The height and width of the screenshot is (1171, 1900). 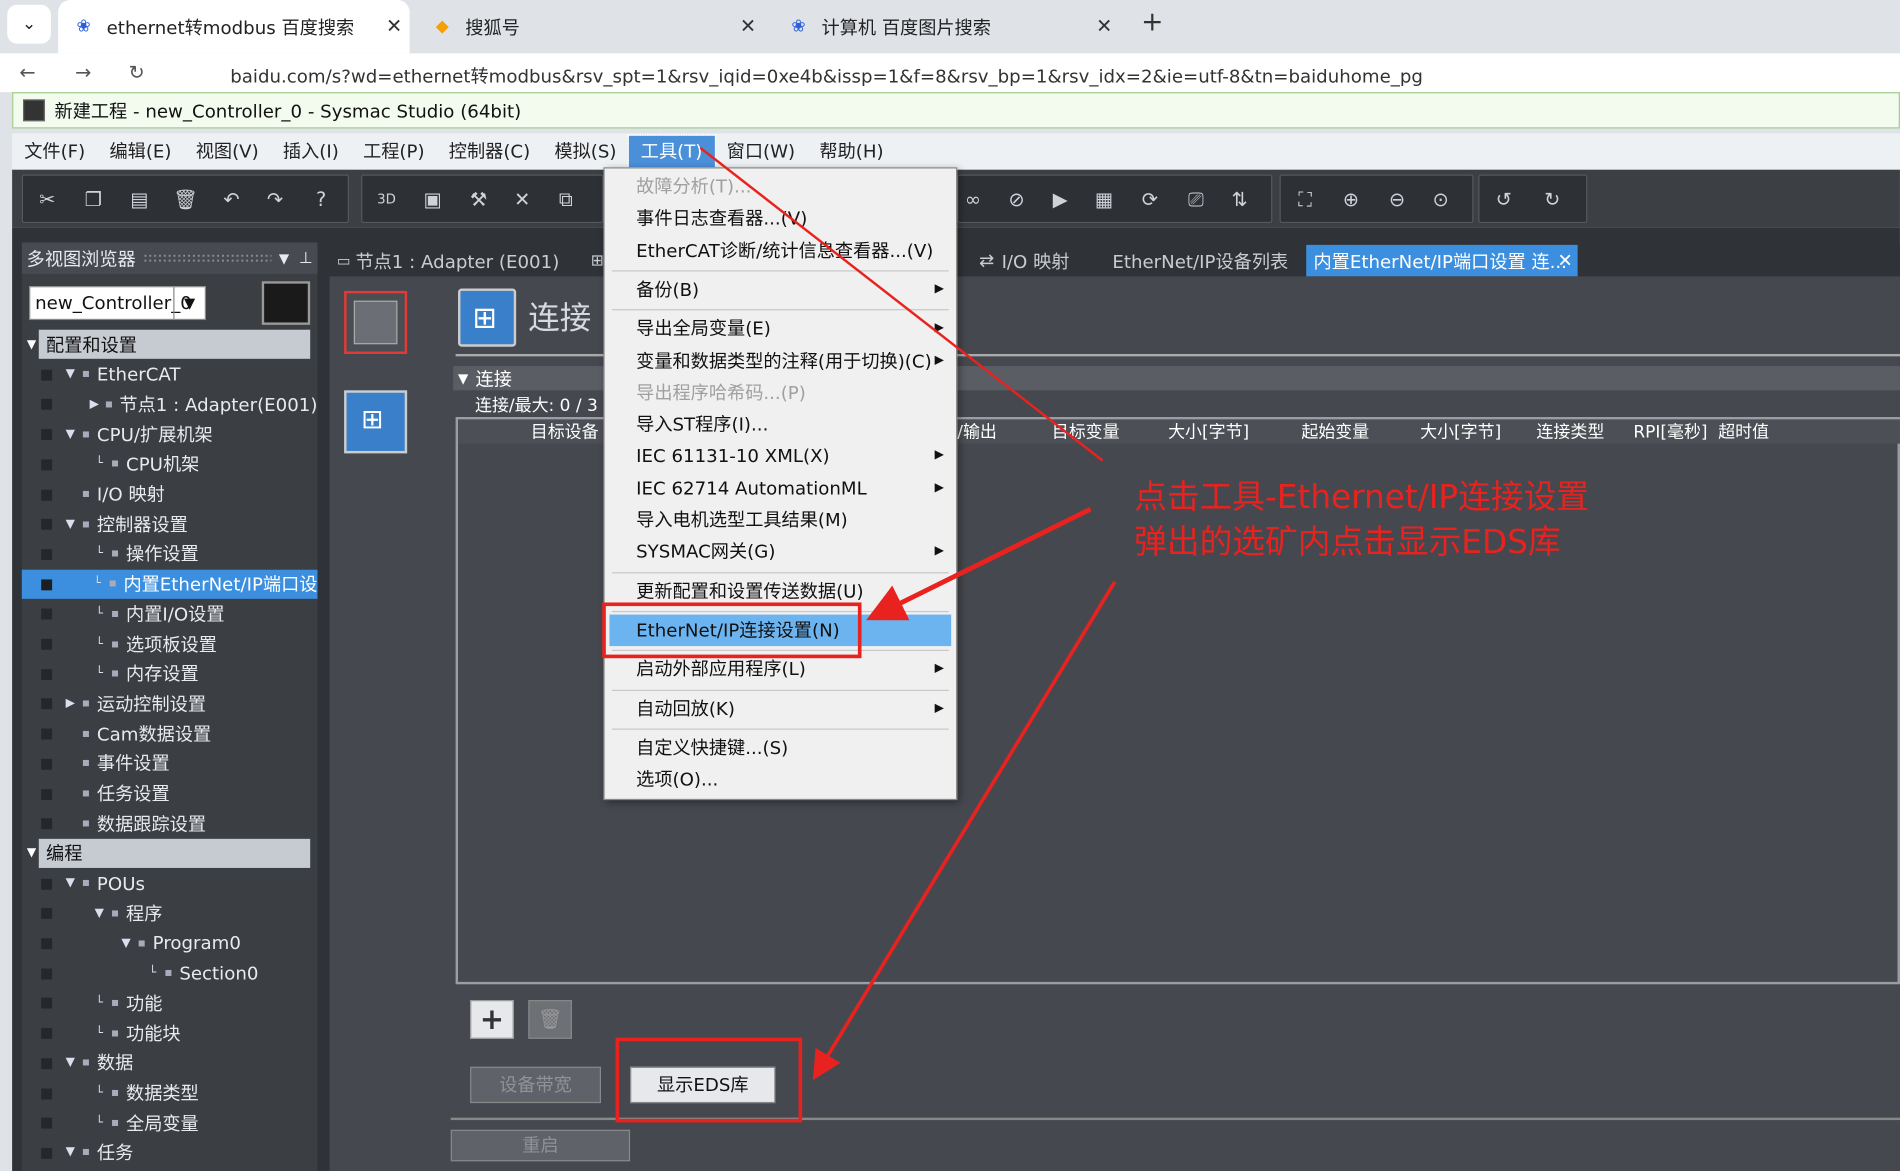 What do you see at coordinates (170, 673) in the screenshot?
I see `tree-item: └ ▪ 内存设置` at bounding box center [170, 673].